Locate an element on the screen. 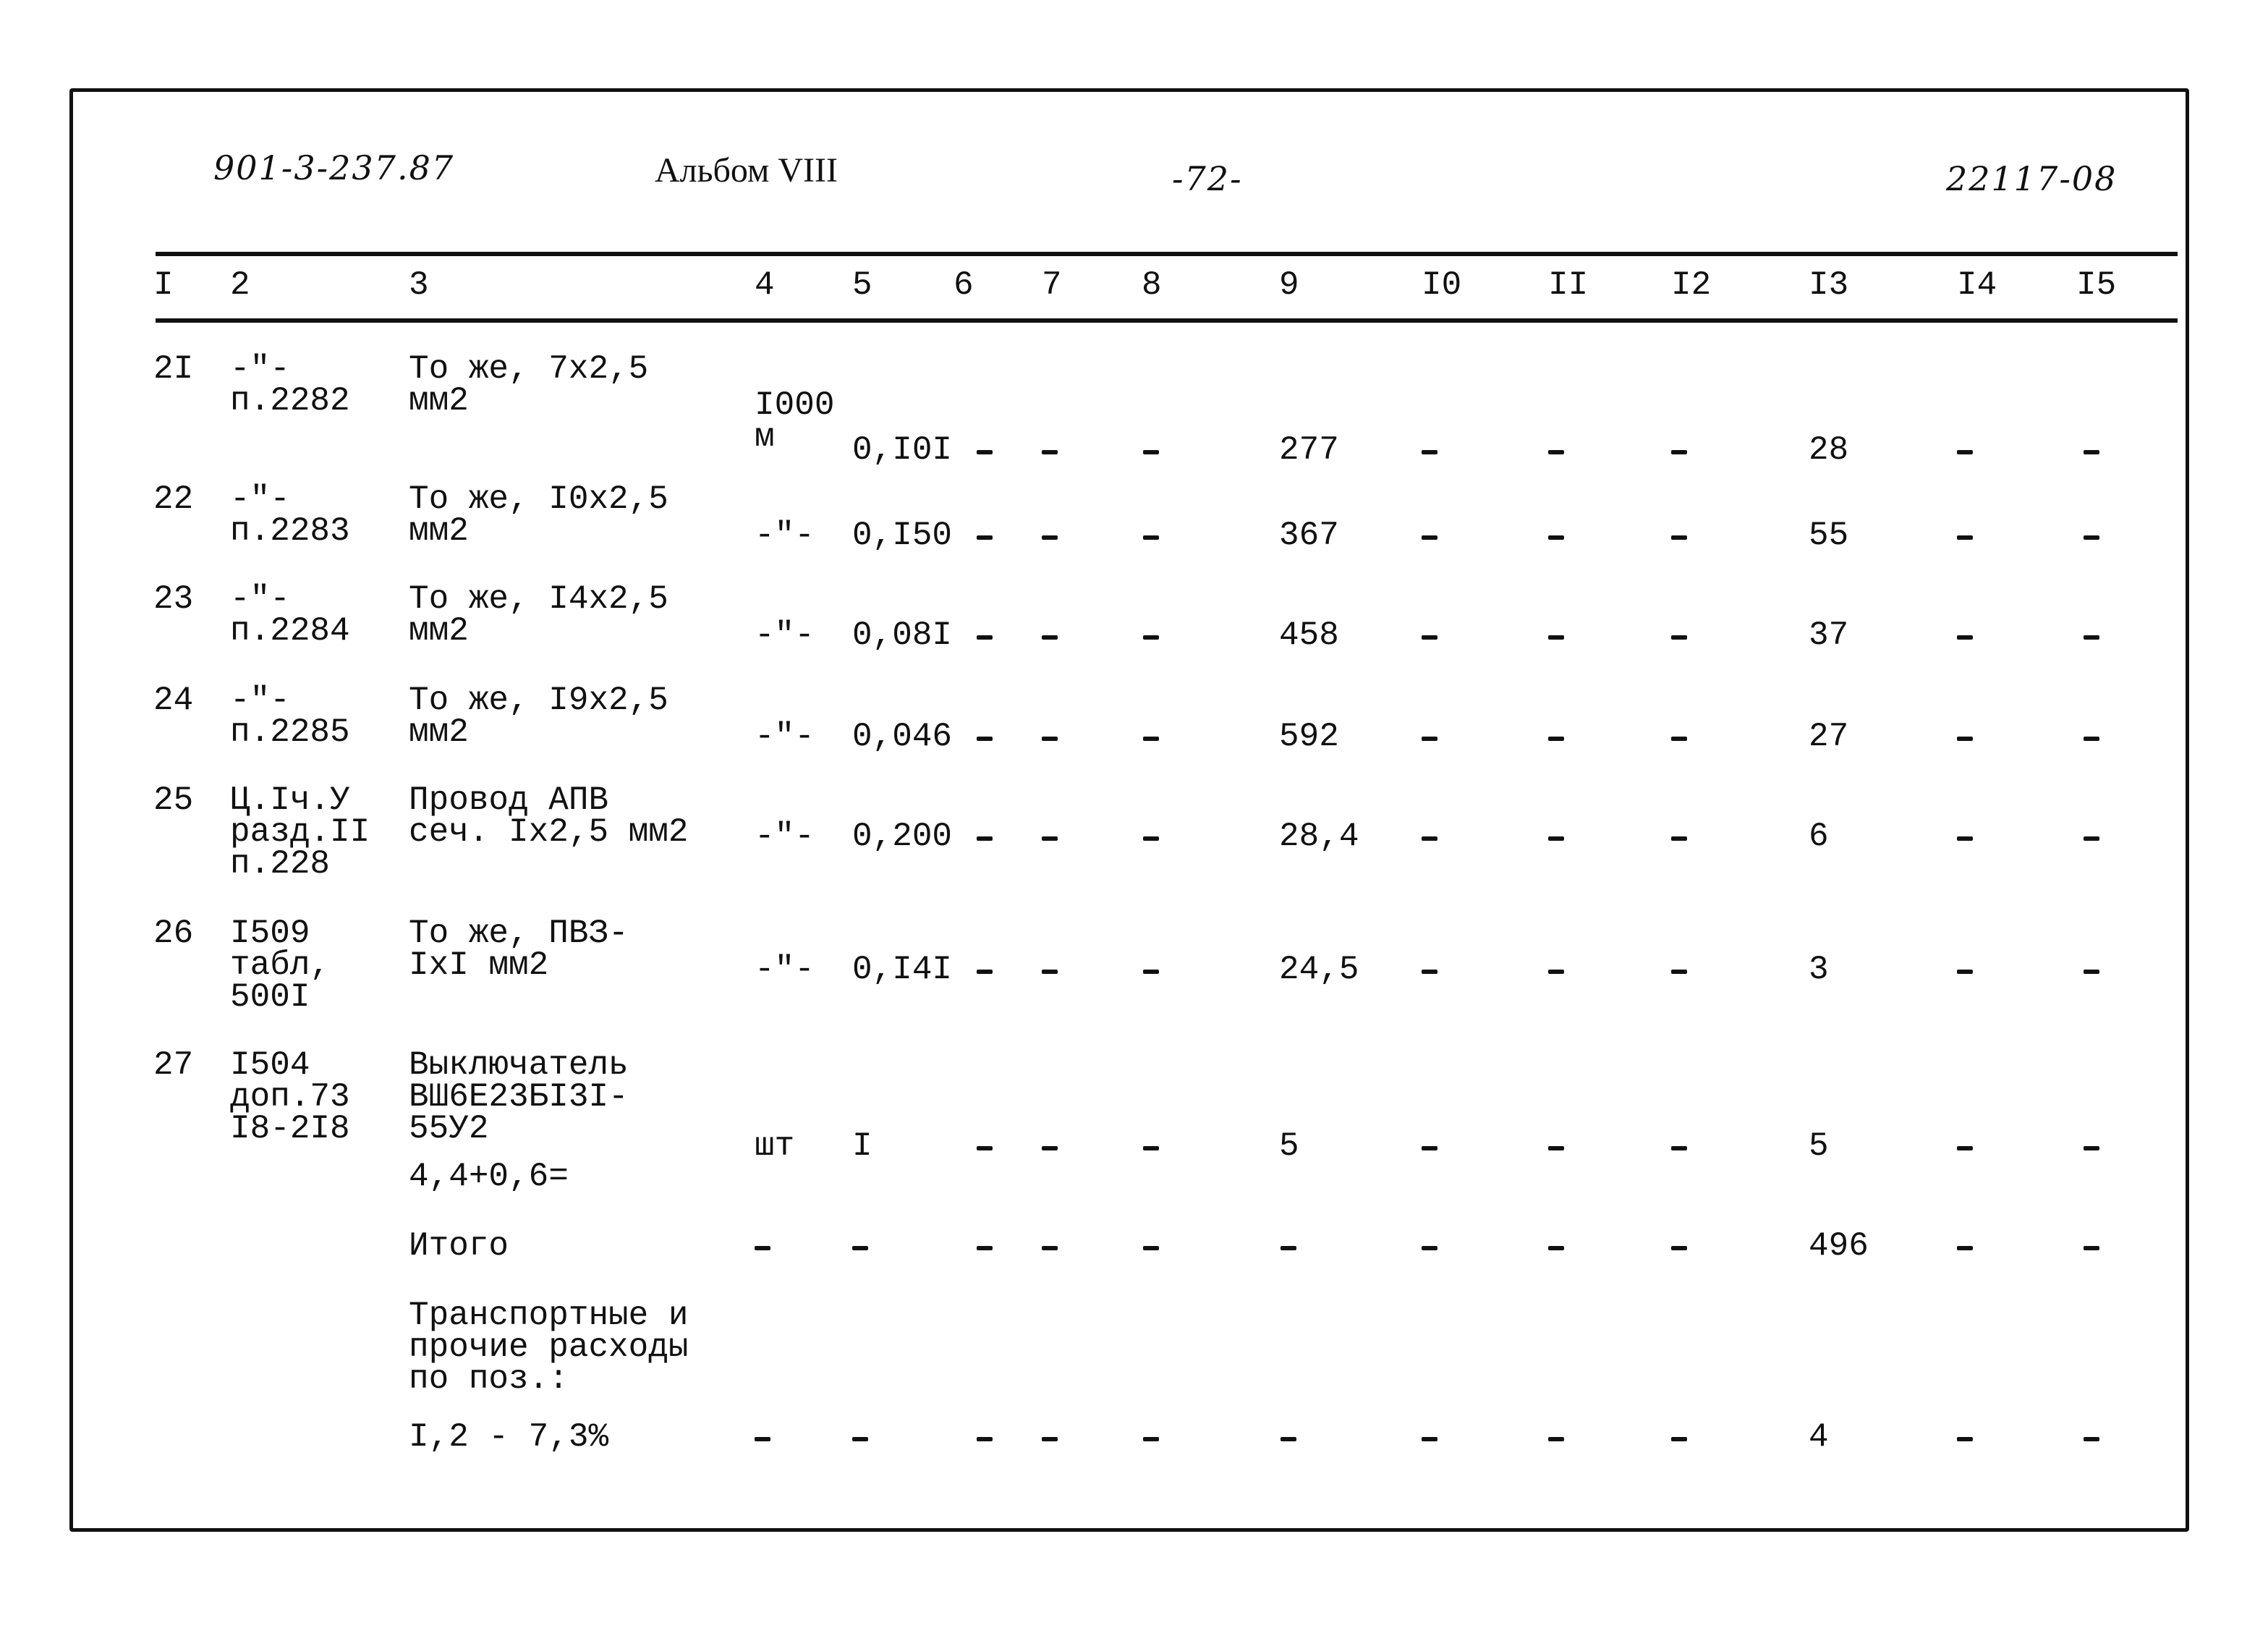 The height and width of the screenshot is (1628, 2268). total-col-15-dash is located at coordinates (2091, 1248).